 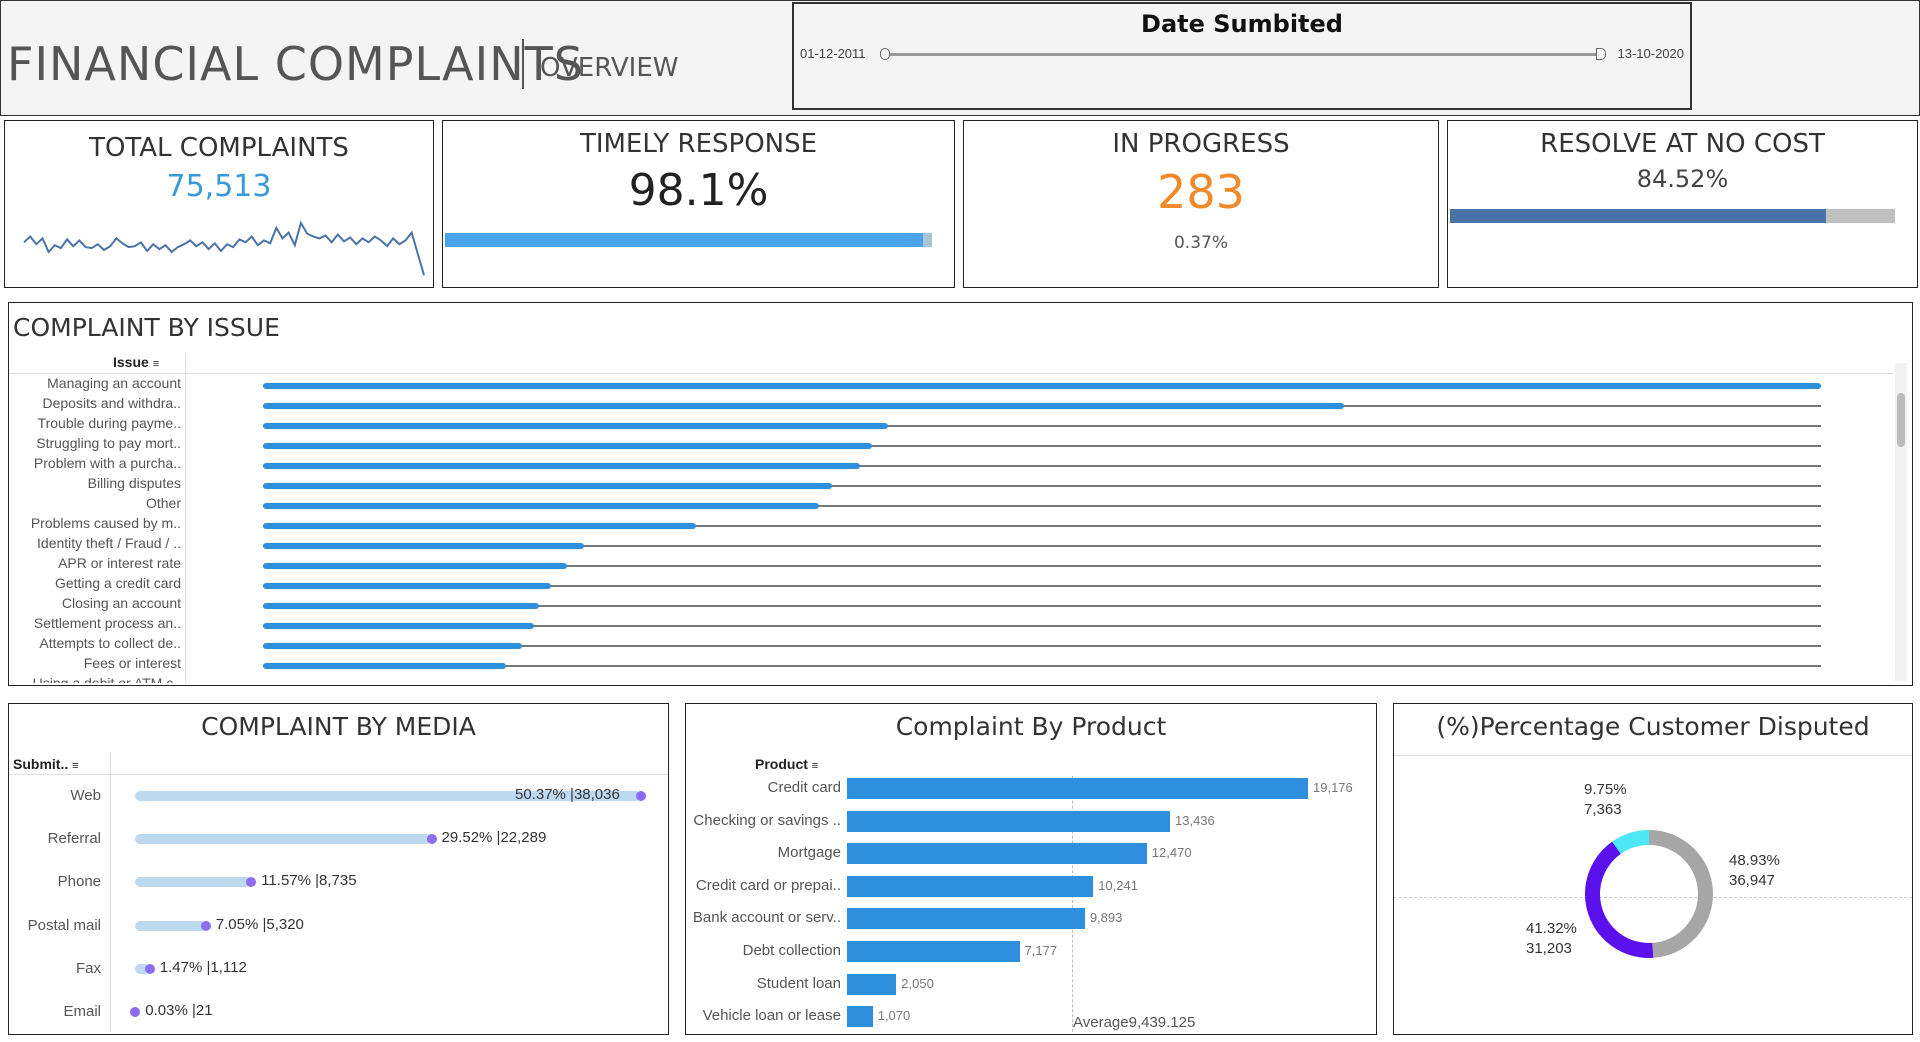 What do you see at coordinates (1638, 216) in the screenshot?
I see `resolve-no-cost-bar-fill` at bounding box center [1638, 216].